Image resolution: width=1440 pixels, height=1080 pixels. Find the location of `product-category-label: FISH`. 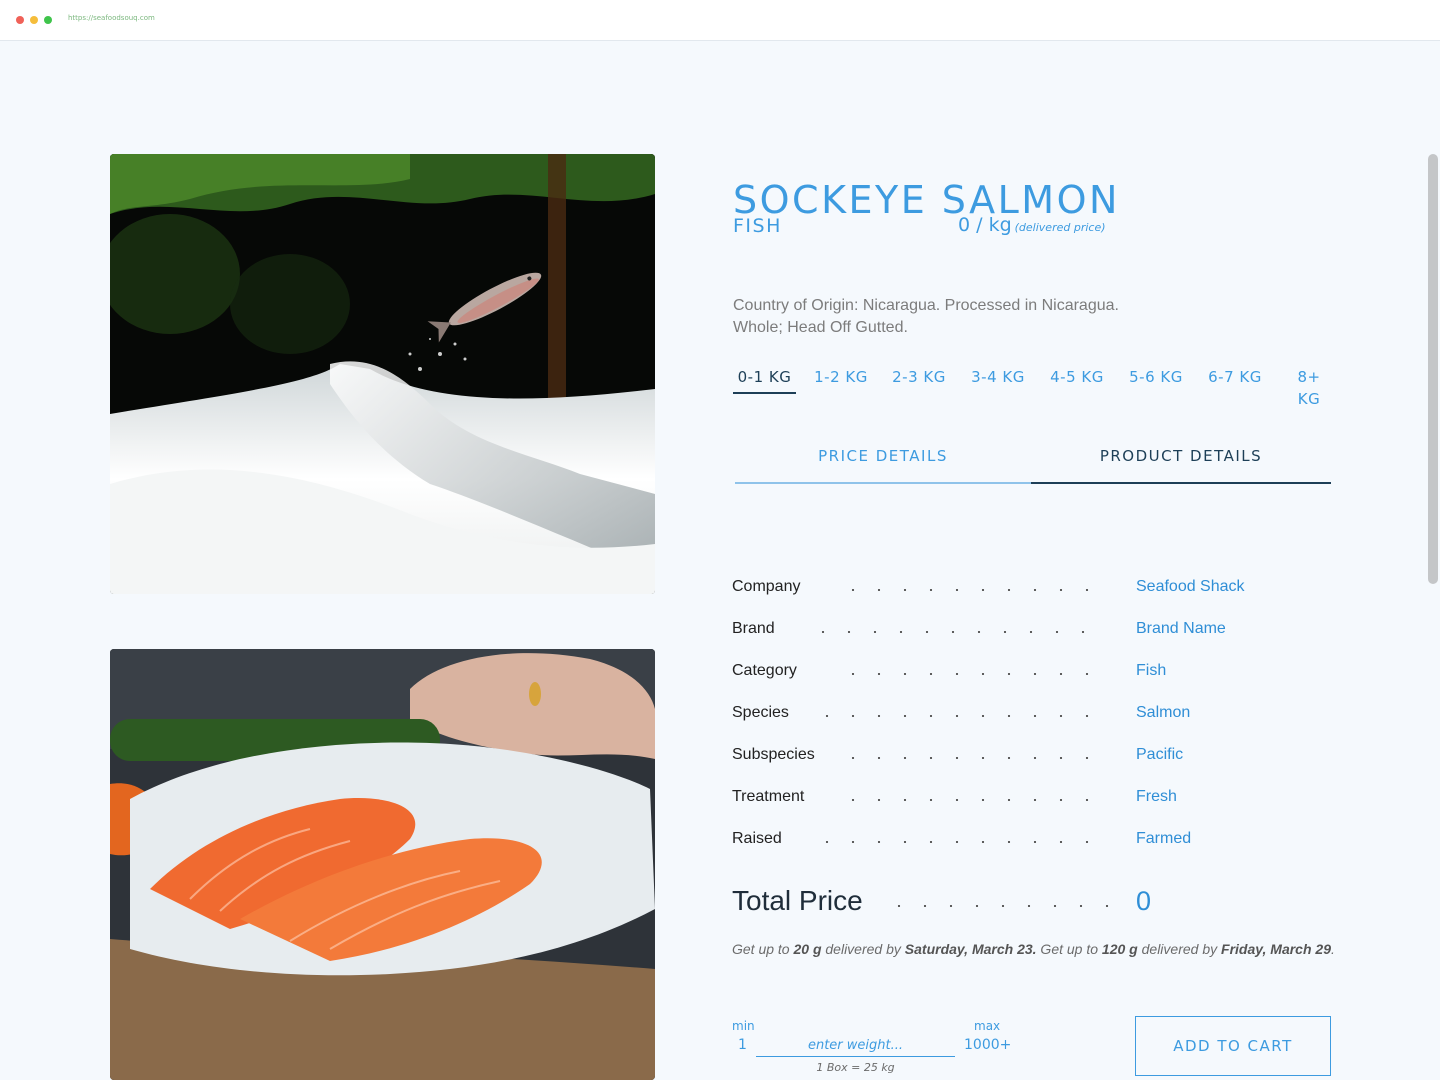

product-category-label: FISH is located at coordinates (757, 226).